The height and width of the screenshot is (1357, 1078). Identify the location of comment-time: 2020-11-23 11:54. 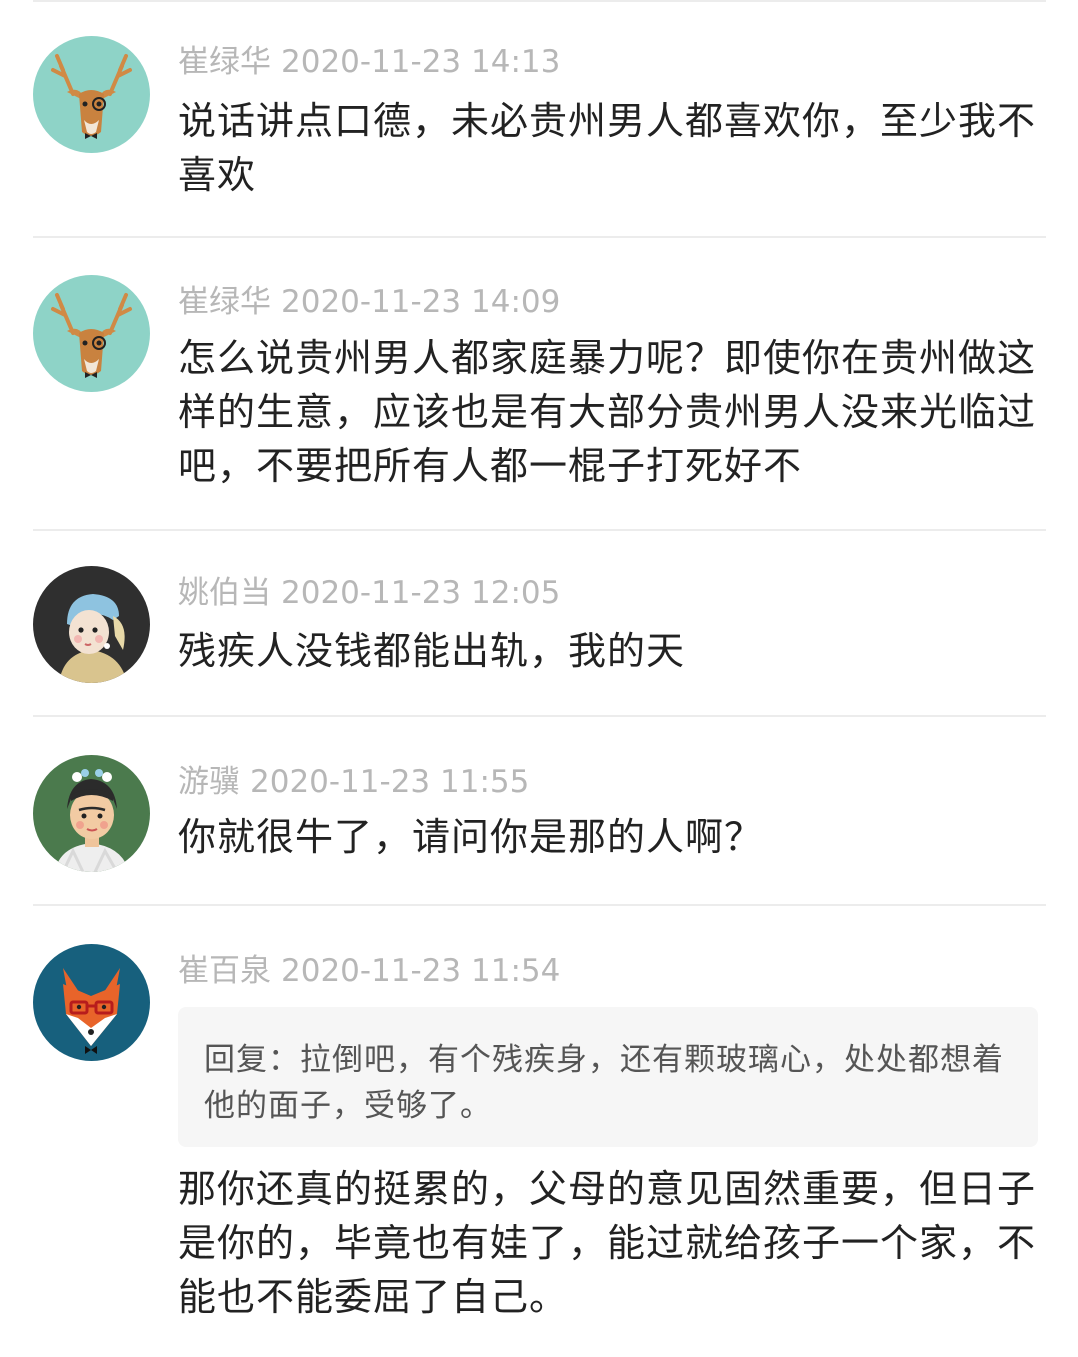
(421, 971).